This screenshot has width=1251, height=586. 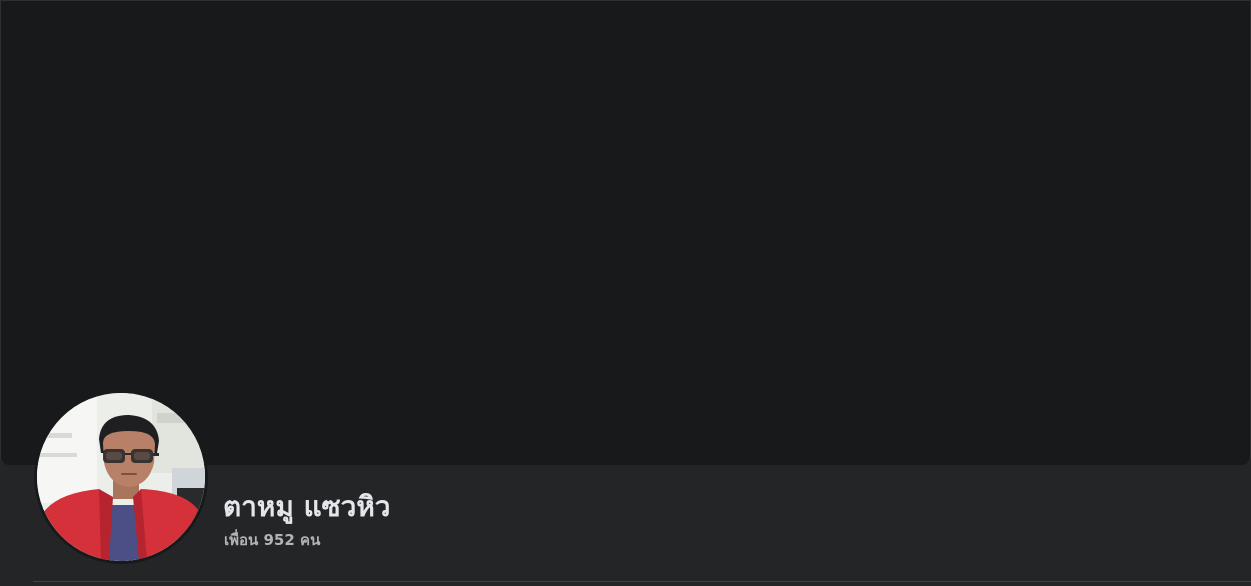 What do you see at coordinates (307, 507) in the screenshot?
I see `profile-name: ตาหมู แซวหิว` at bounding box center [307, 507].